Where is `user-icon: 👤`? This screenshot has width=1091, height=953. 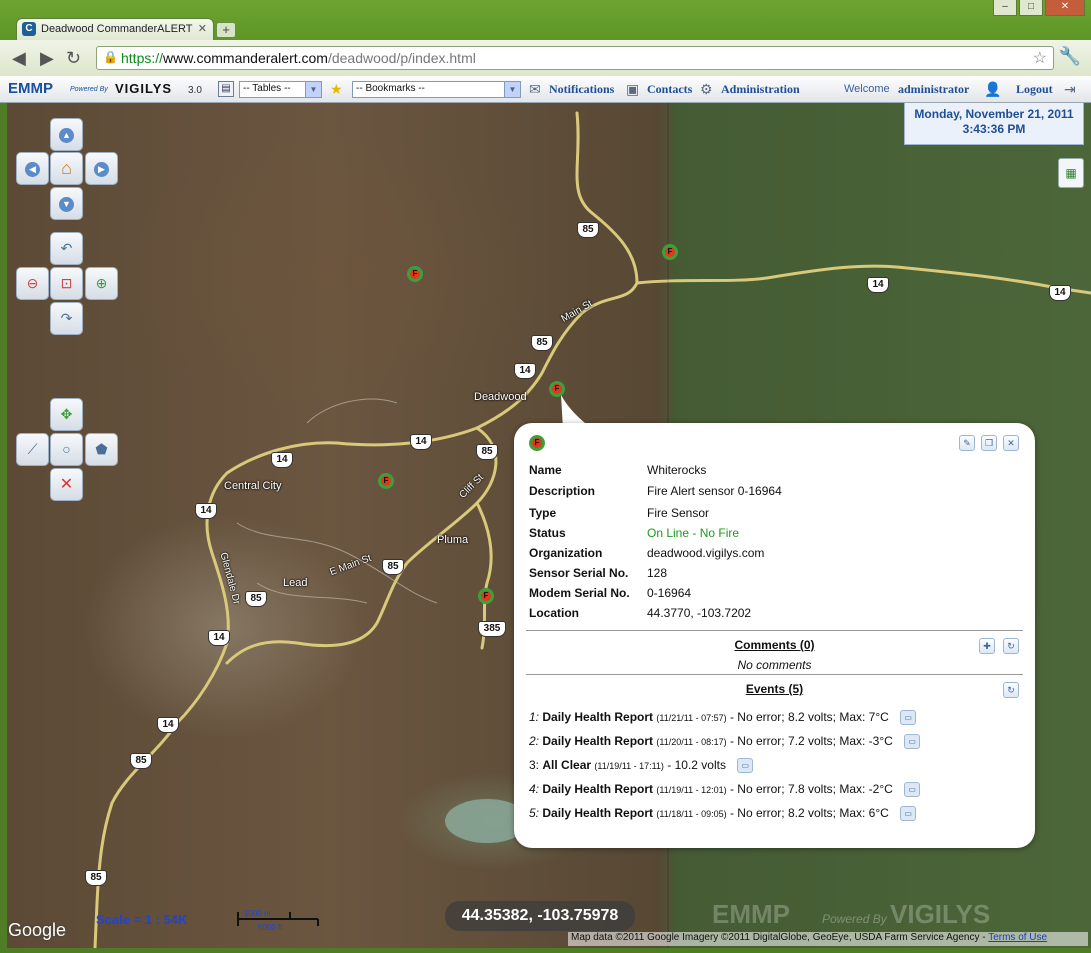
user-icon: 👤 is located at coordinates (992, 89).